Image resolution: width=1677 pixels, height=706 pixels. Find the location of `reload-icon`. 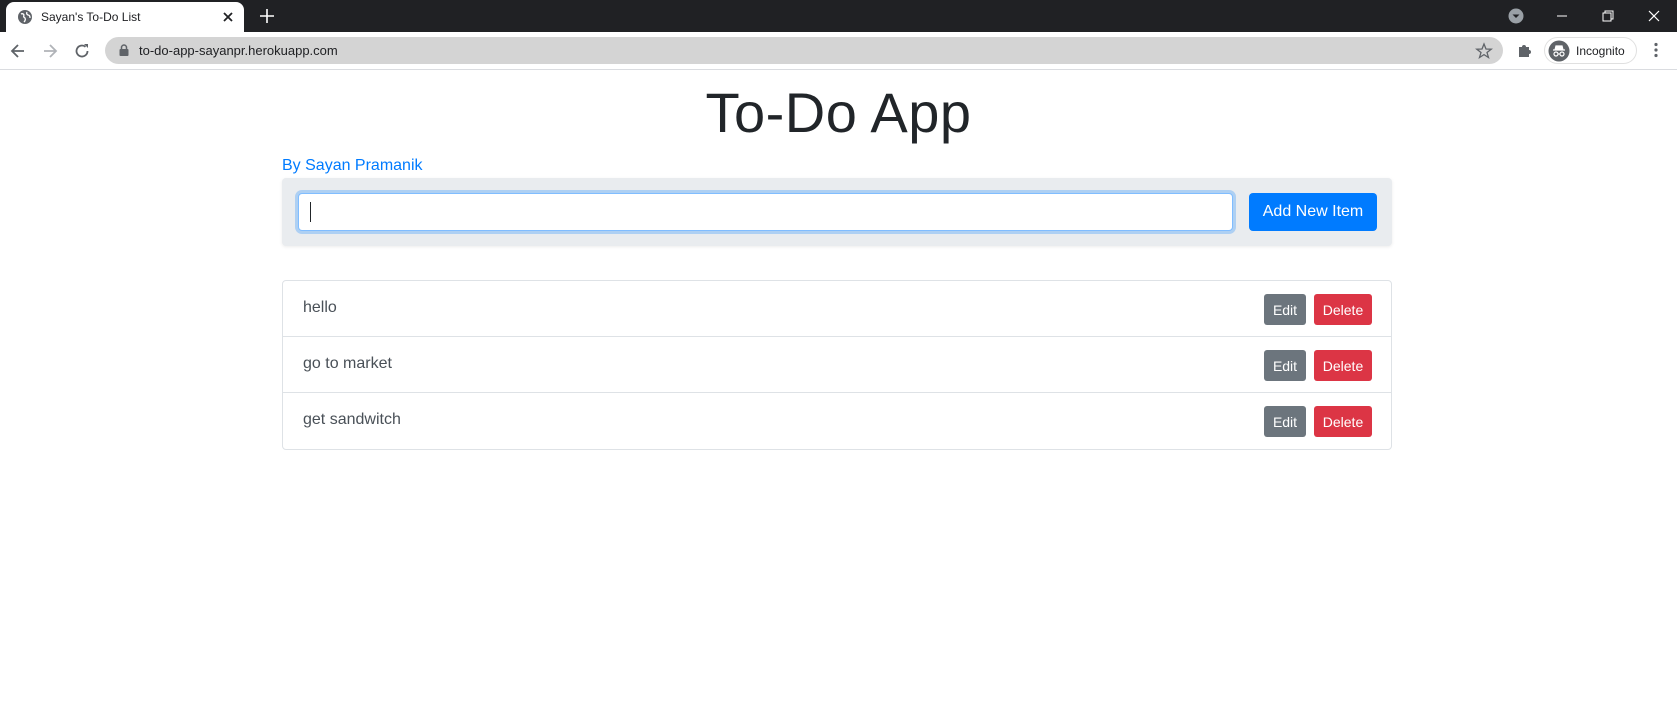

reload-icon is located at coordinates (82, 51).